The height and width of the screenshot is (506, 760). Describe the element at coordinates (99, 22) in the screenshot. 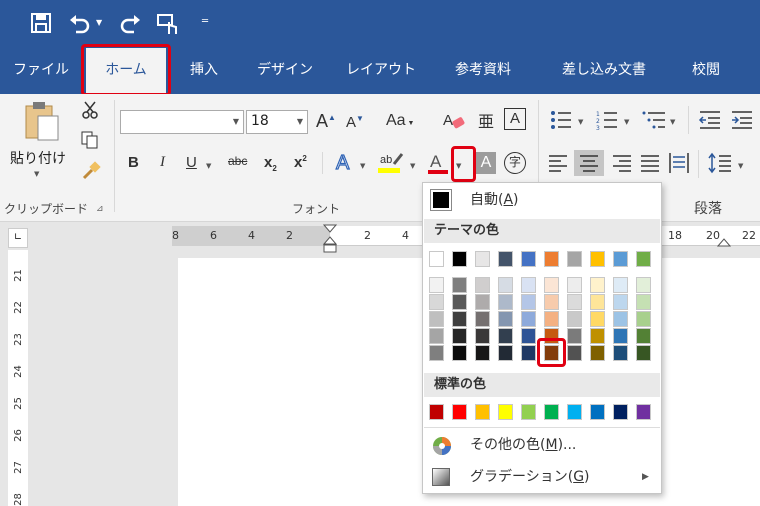

I see `undo-dropdown-icon: ▼` at that location.